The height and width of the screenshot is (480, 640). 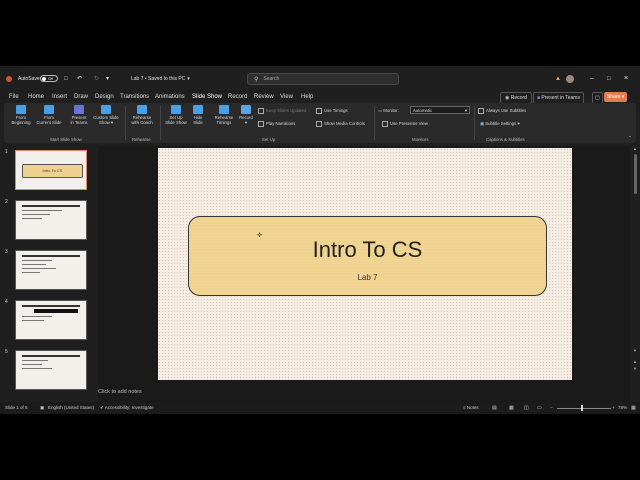 What do you see at coordinates (237, 97) in the screenshot?
I see `tab-record: Record` at bounding box center [237, 97].